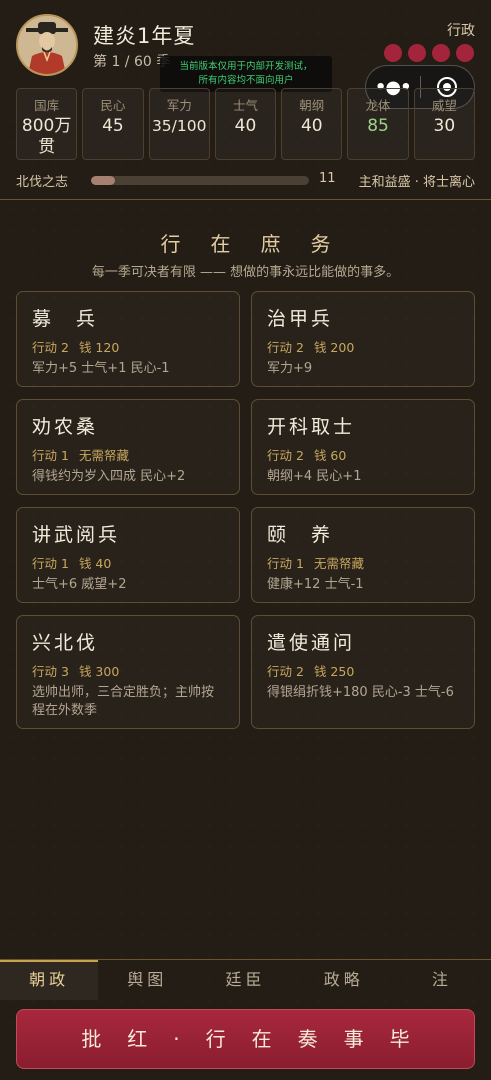  What do you see at coordinates (128, 346) in the screenshot?
I see `task-cost: 行动 2 钱 120` at bounding box center [128, 346].